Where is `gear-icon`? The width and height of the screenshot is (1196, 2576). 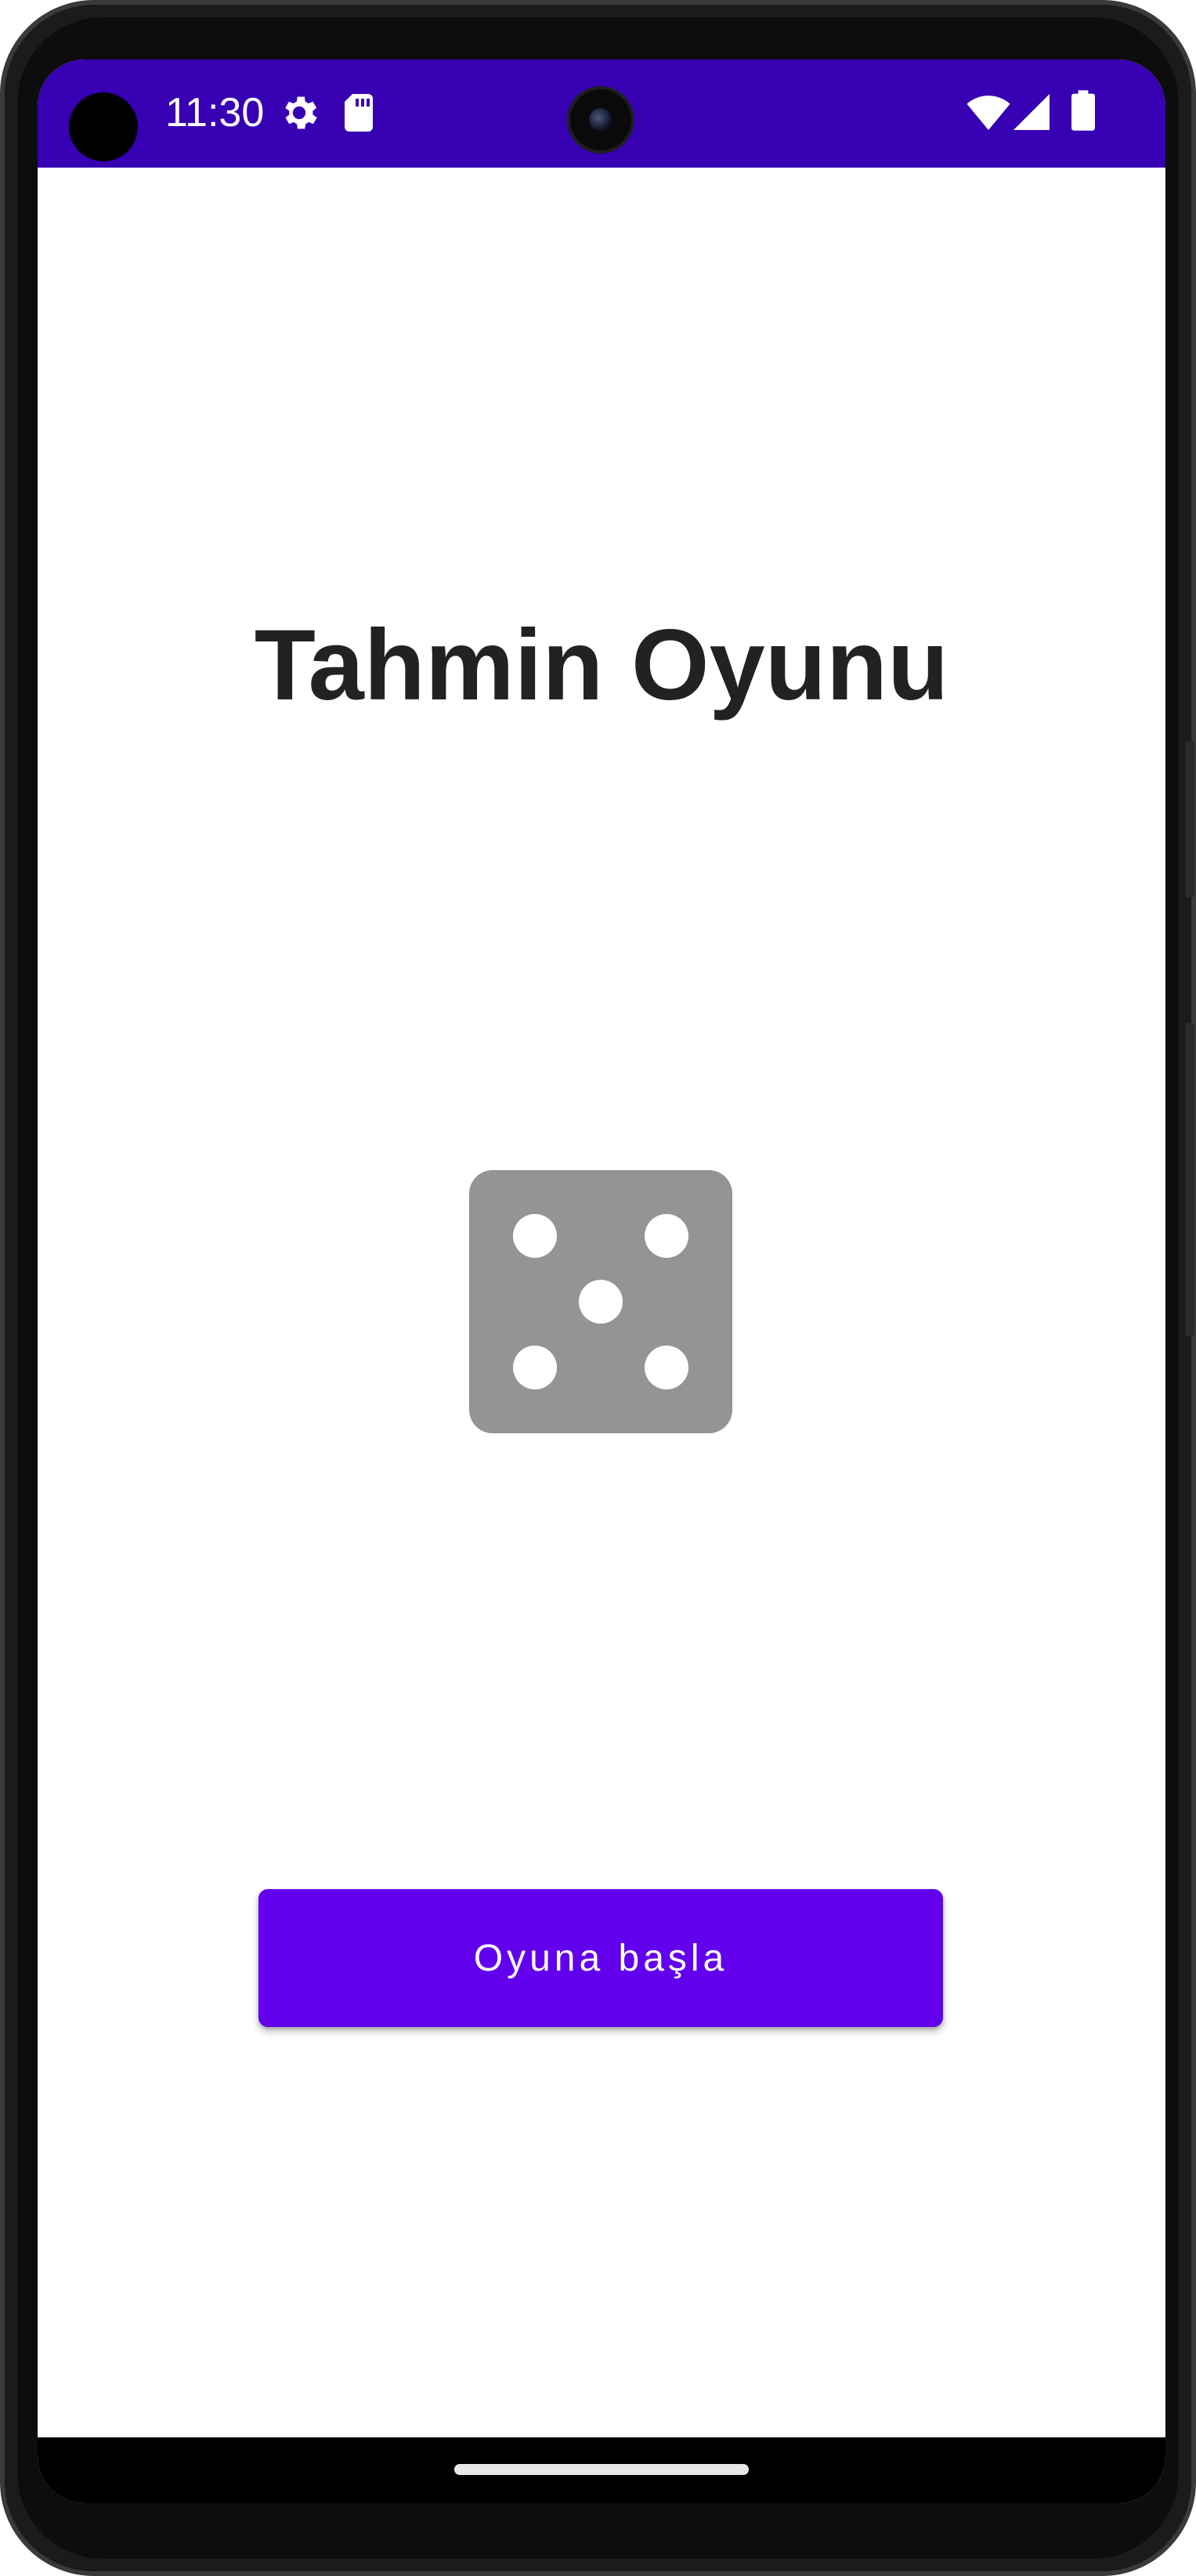
gear-icon is located at coordinates (301, 112).